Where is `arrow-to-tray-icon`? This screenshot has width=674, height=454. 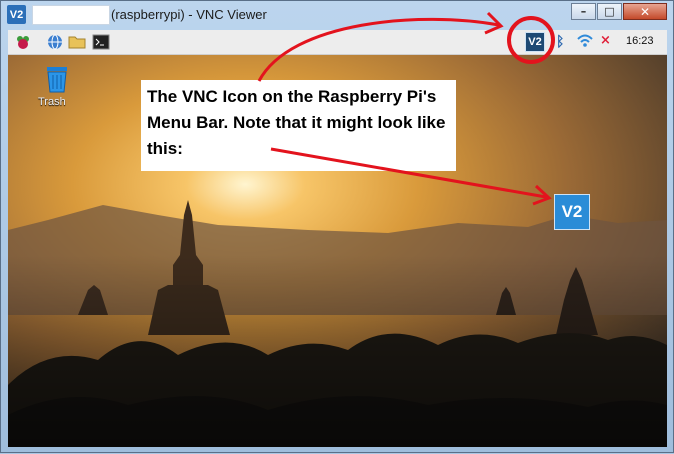 arrow-to-tray-icon is located at coordinates (378, 49).